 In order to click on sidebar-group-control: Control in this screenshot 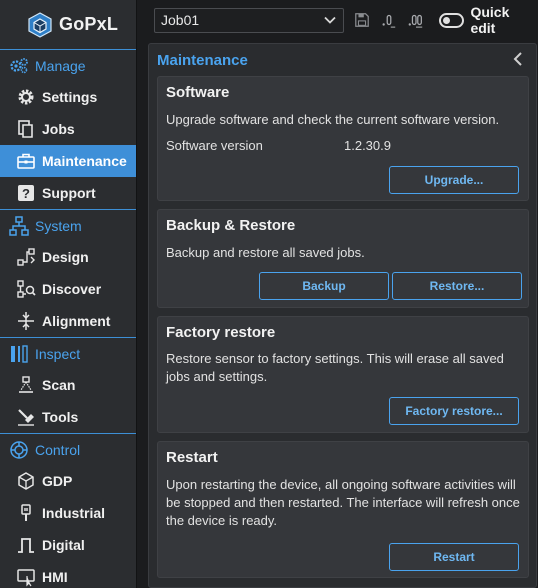, I will do `click(68, 449)`.